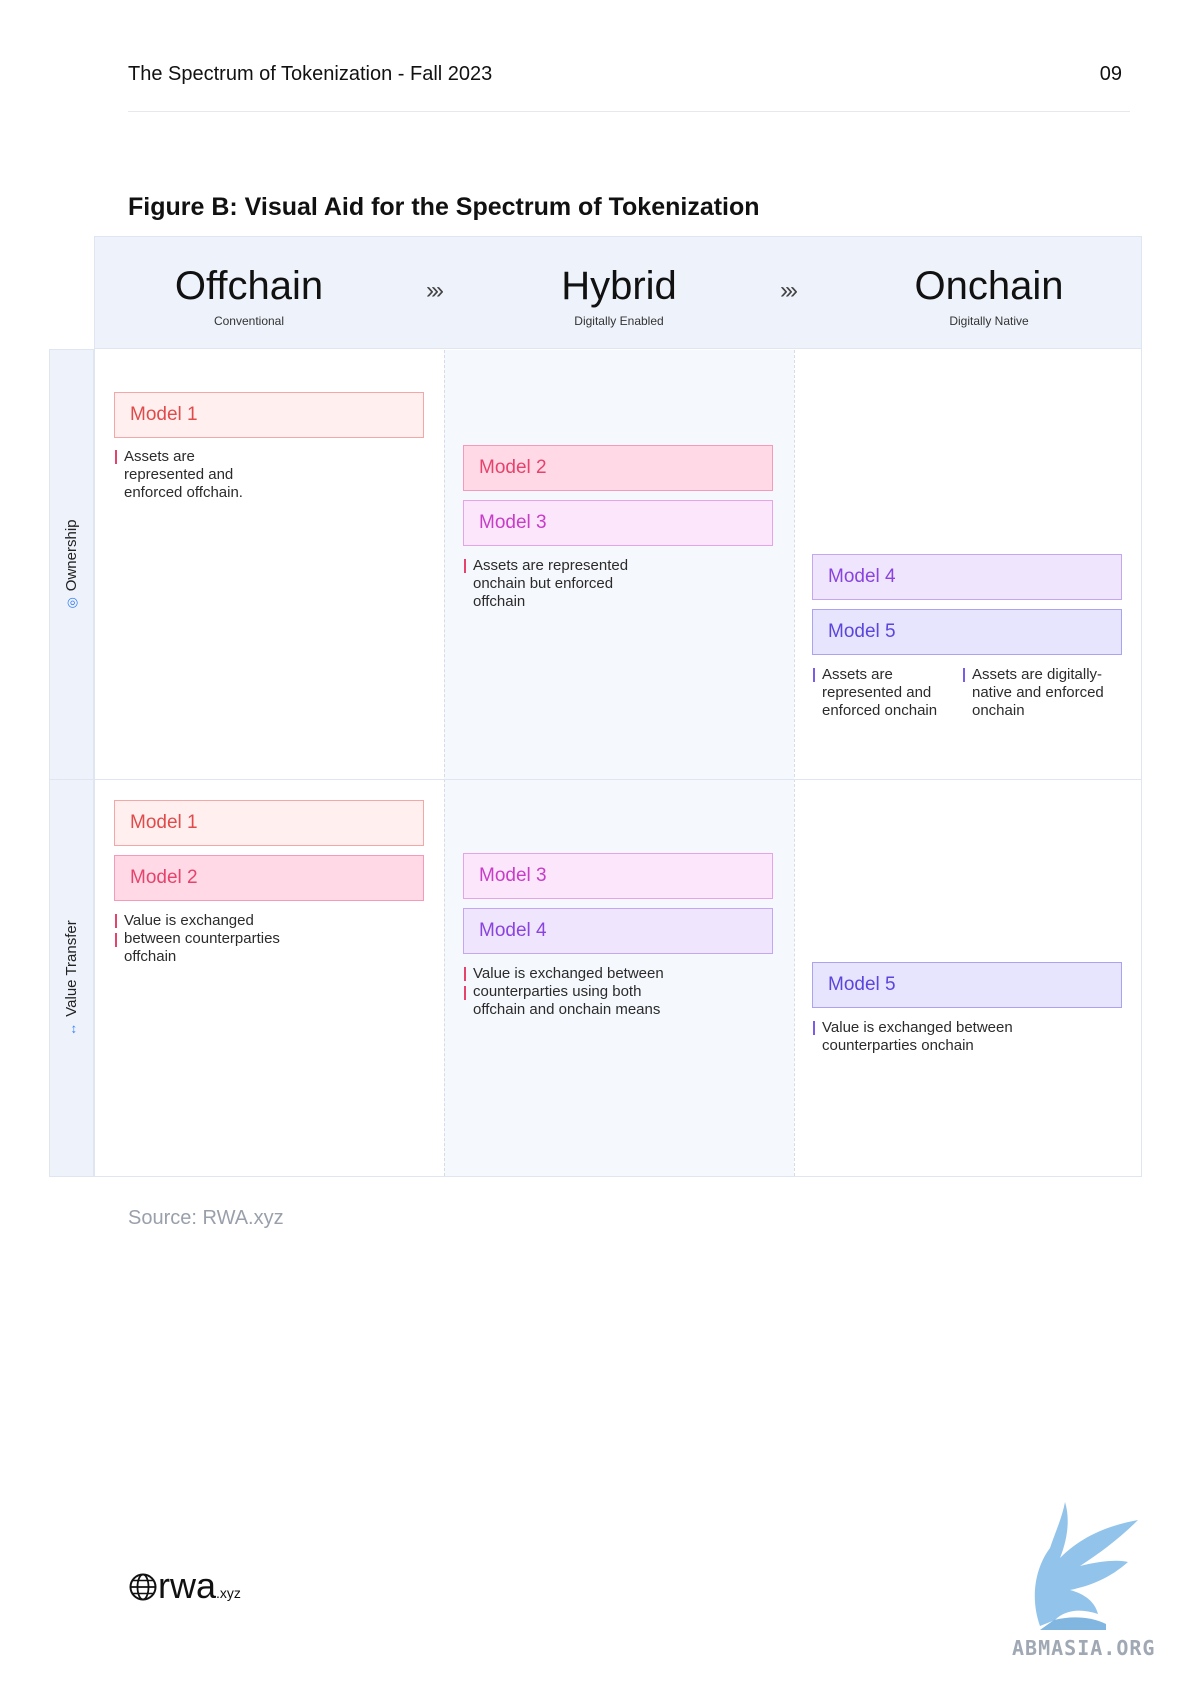  I want to click on column-heading-offchain: Offchain Conventional, so click(249, 295).